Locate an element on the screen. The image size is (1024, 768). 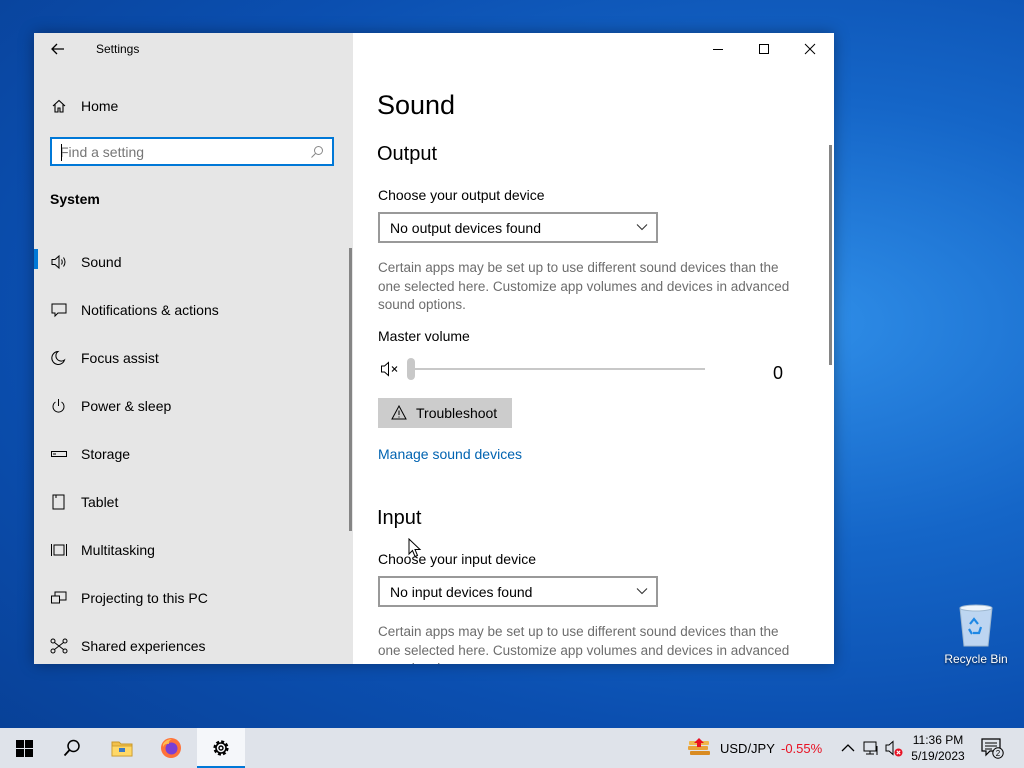
minimize-button is located at coordinates (718, 49).